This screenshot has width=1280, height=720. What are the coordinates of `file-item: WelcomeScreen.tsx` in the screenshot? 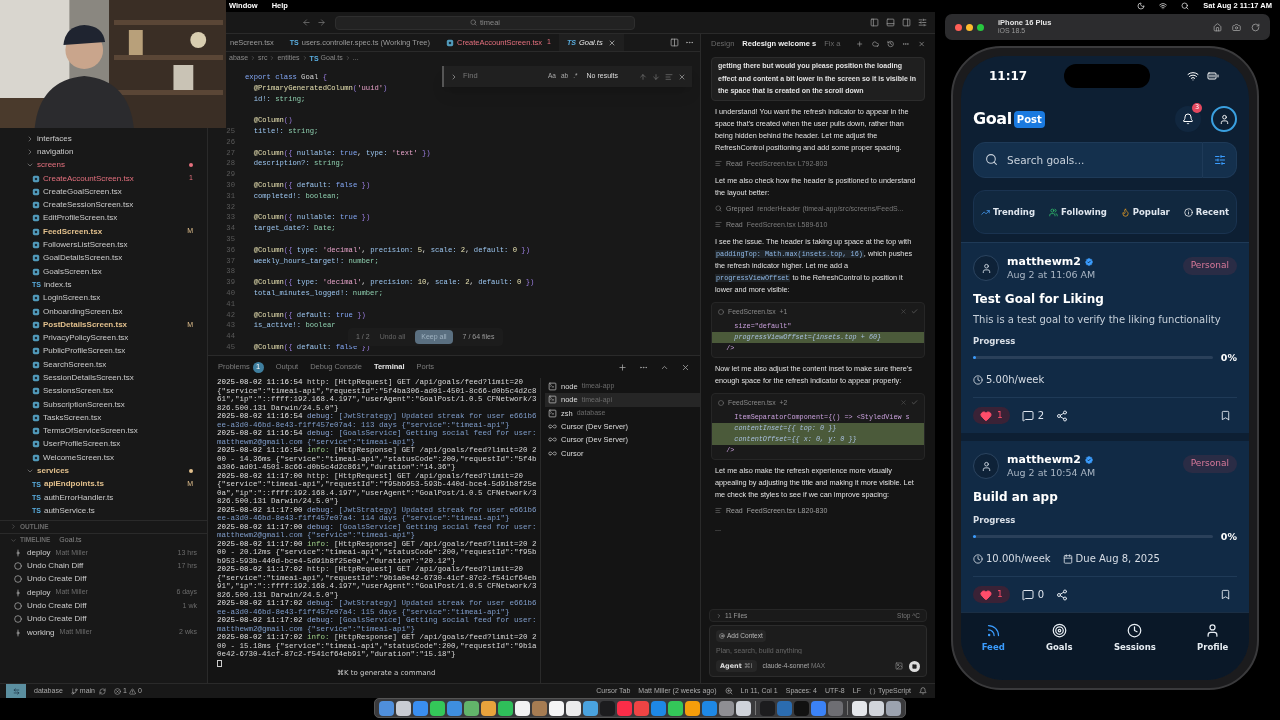 It's located at (103, 458).